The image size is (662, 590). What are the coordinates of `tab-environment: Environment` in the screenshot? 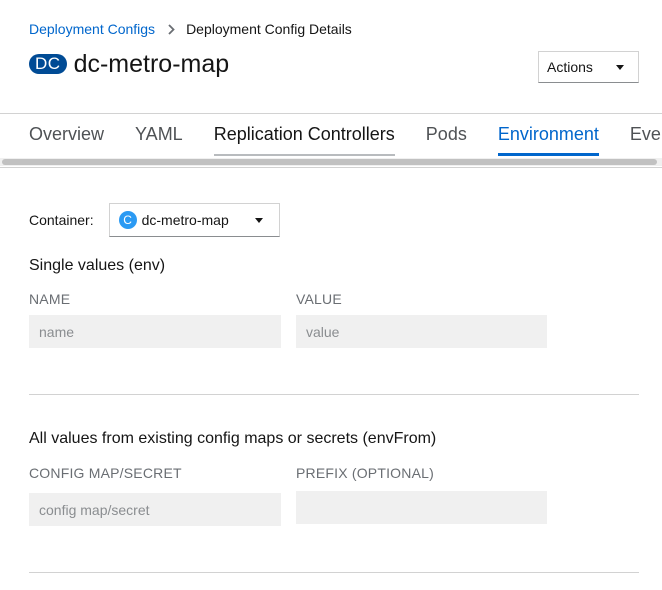 It's located at (548, 135).